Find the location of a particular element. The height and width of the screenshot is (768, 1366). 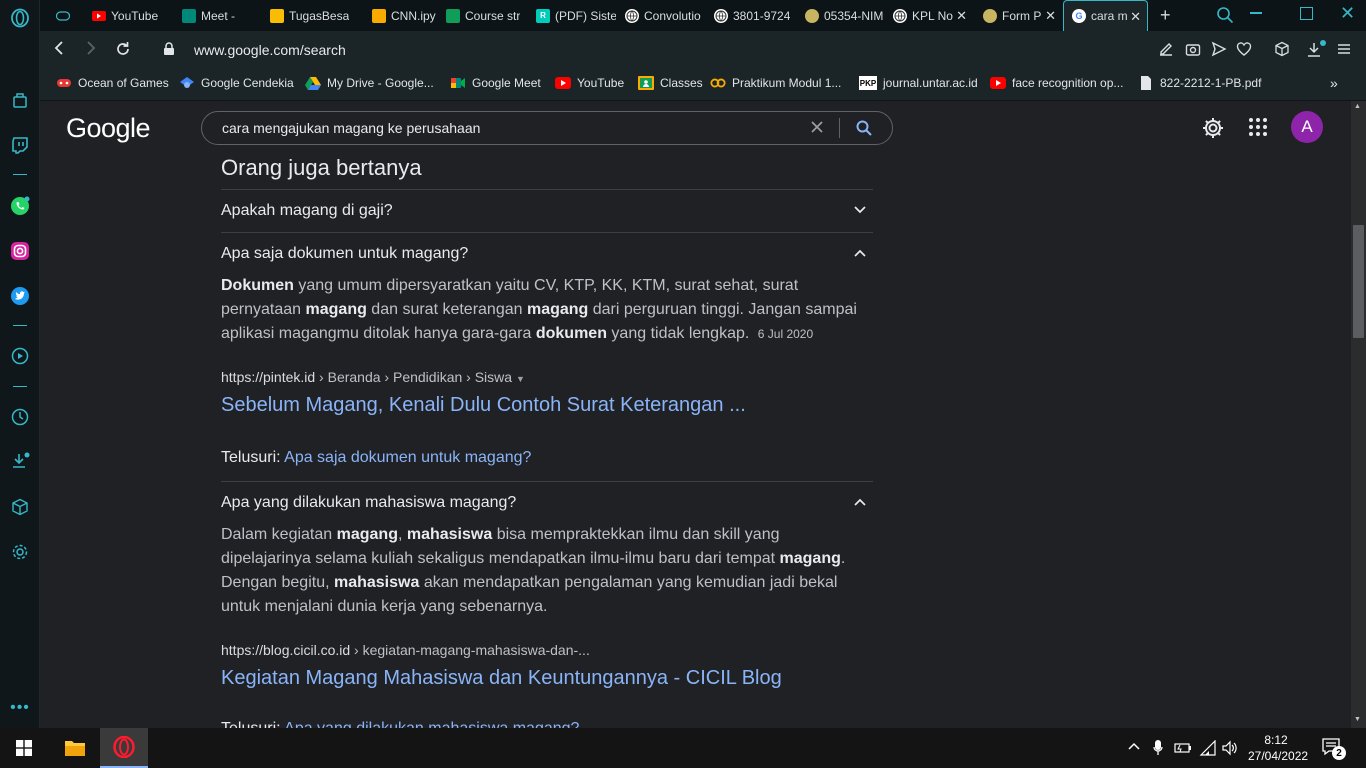

dropdown-arrow-icon: ▼ is located at coordinates (520, 379).